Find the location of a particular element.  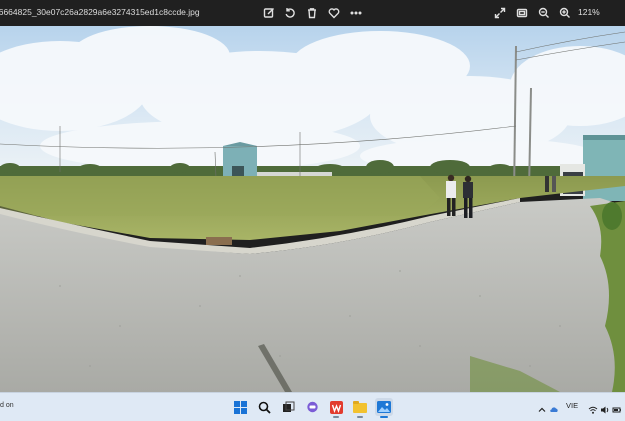

edit-icon is located at coordinates (269, 13).